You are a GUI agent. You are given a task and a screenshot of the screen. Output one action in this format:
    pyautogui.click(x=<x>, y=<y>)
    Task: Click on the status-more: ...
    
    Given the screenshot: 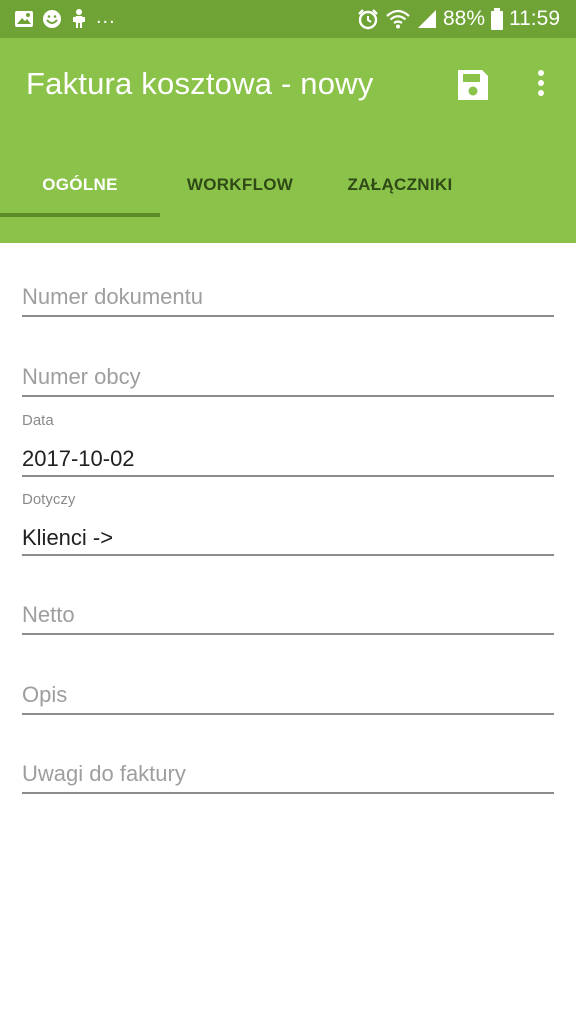 What is the action you would take?
    pyautogui.click(x=106, y=16)
    